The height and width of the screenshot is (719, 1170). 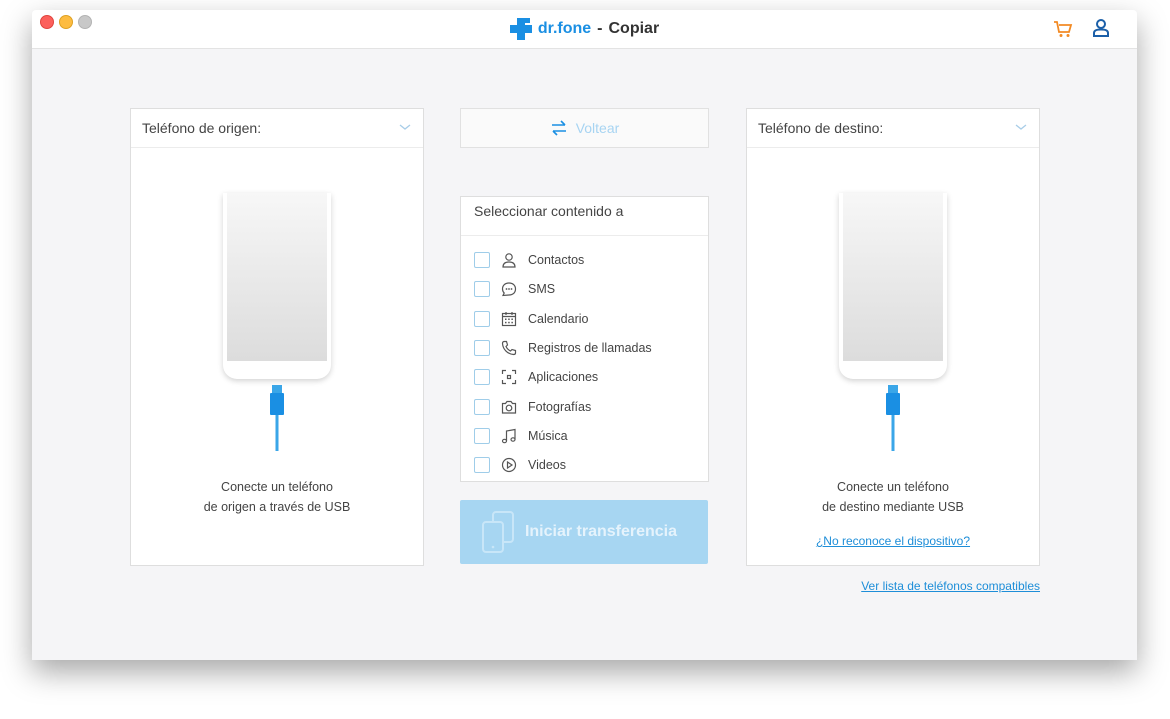 What do you see at coordinates (520, 29) in the screenshot?
I see `plus-logo-icon` at bounding box center [520, 29].